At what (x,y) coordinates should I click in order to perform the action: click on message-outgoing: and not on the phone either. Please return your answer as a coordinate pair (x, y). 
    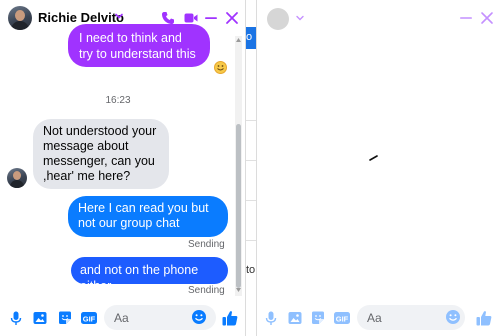
    Looking at the image, I should click on (149, 275).